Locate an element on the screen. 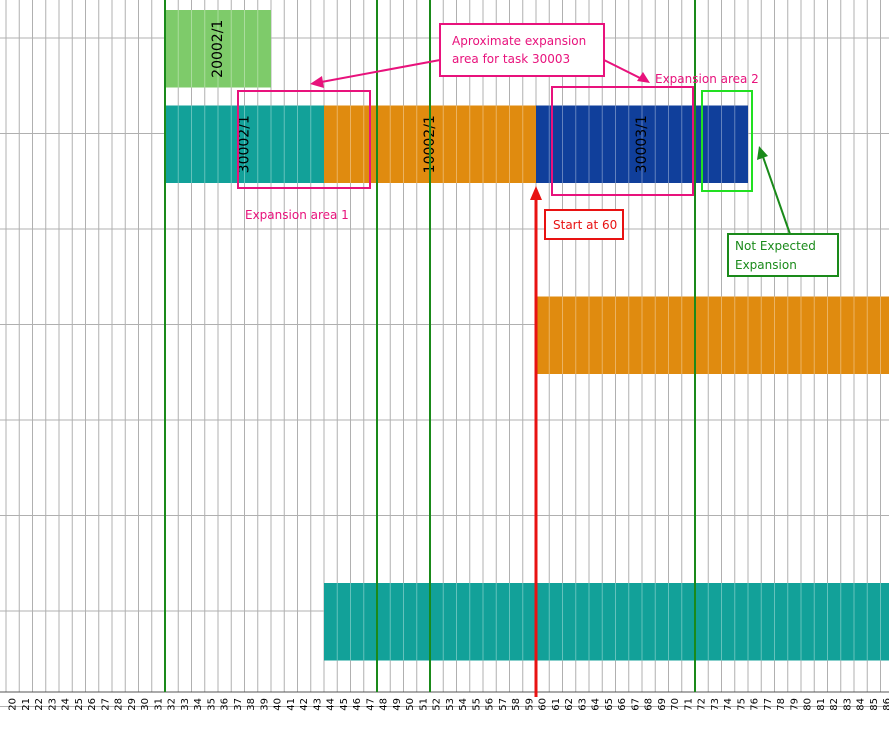  x-tick-label-67: 67 is located at coordinates (635, 704).